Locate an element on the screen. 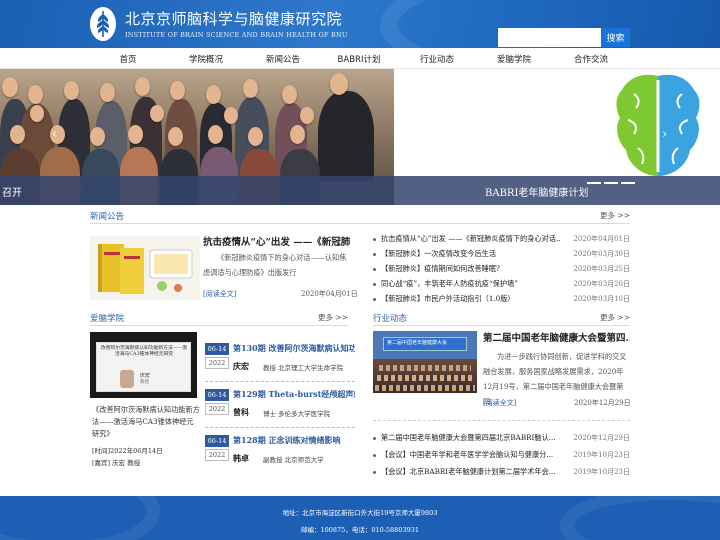  news-featured-date: 2020年04月01日 is located at coordinates (329, 294).